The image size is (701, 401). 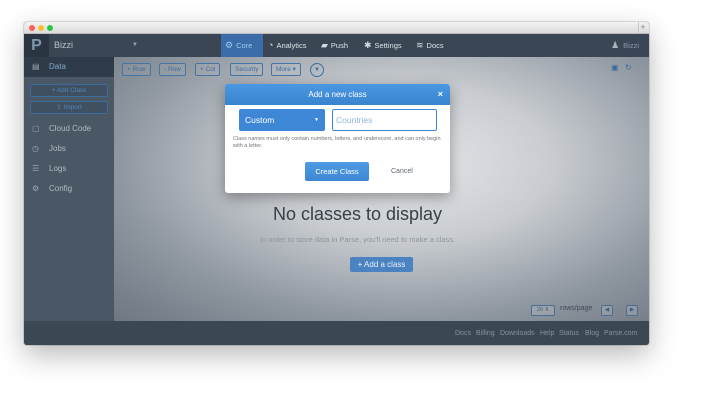 What do you see at coordinates (35, 148) in the screenshot?
I see `jobs-icon: ◷` at bounding box center [35, 148].